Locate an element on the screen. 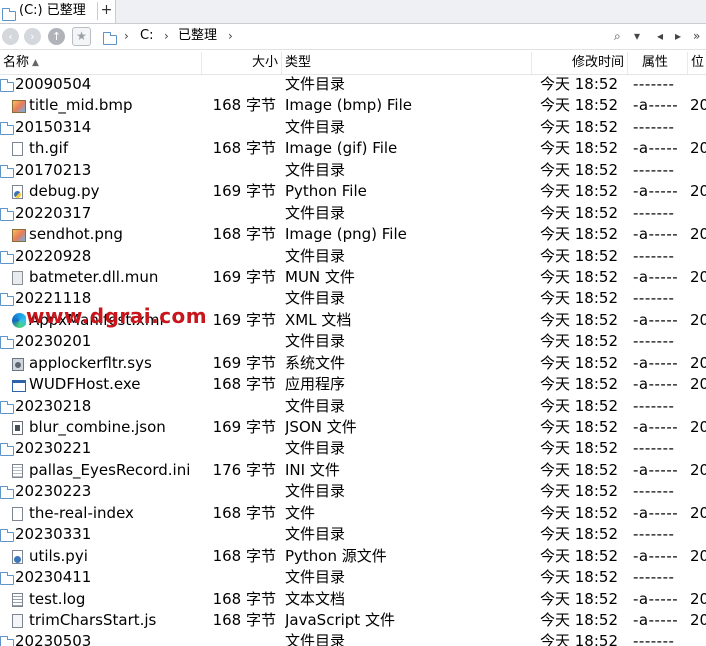 The width and height of the screenshot is (706, 646). folder-row: 20230331 文件目录 今天 18:52 ------- is located at coordinates (353, 534).